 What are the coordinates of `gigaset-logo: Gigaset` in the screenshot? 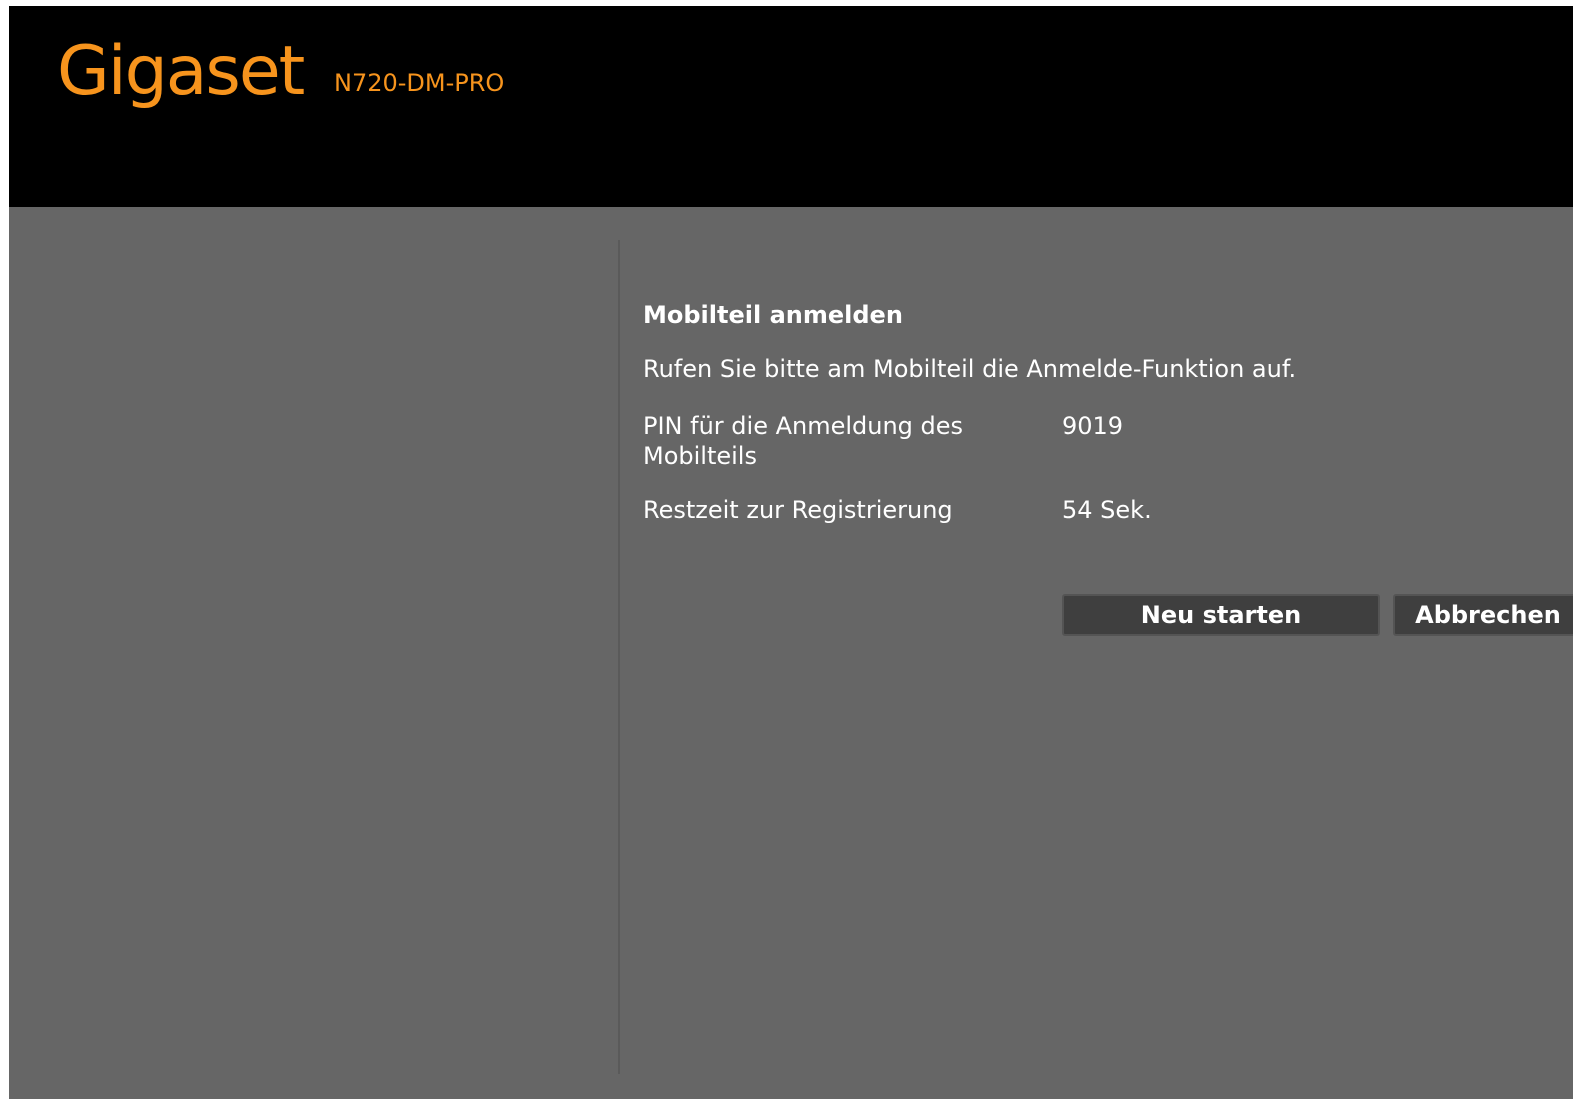 It's located at (181, 71).